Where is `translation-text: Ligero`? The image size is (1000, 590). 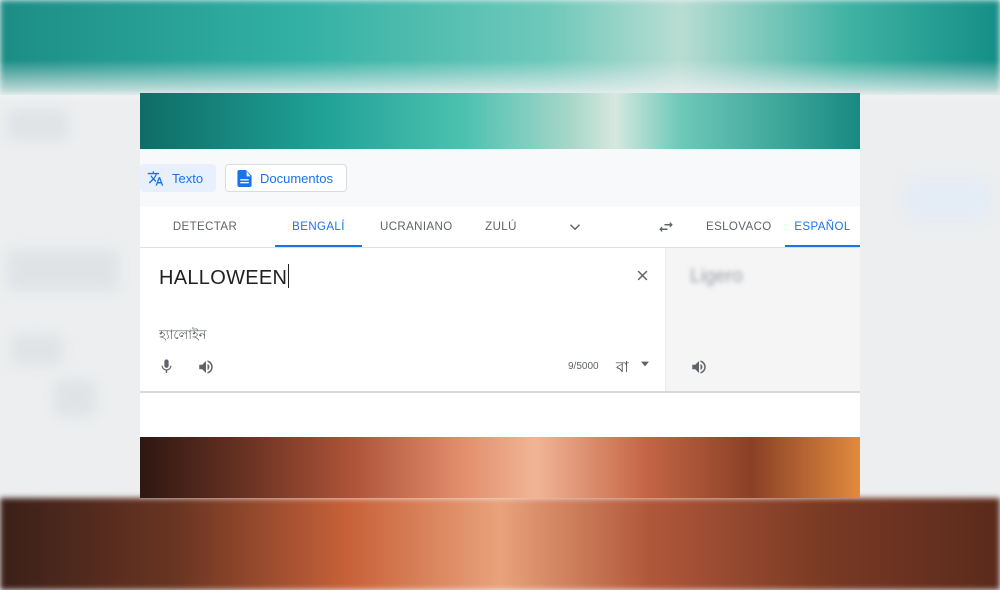
translation-text: Ligero is located at coordinates (716, 276).